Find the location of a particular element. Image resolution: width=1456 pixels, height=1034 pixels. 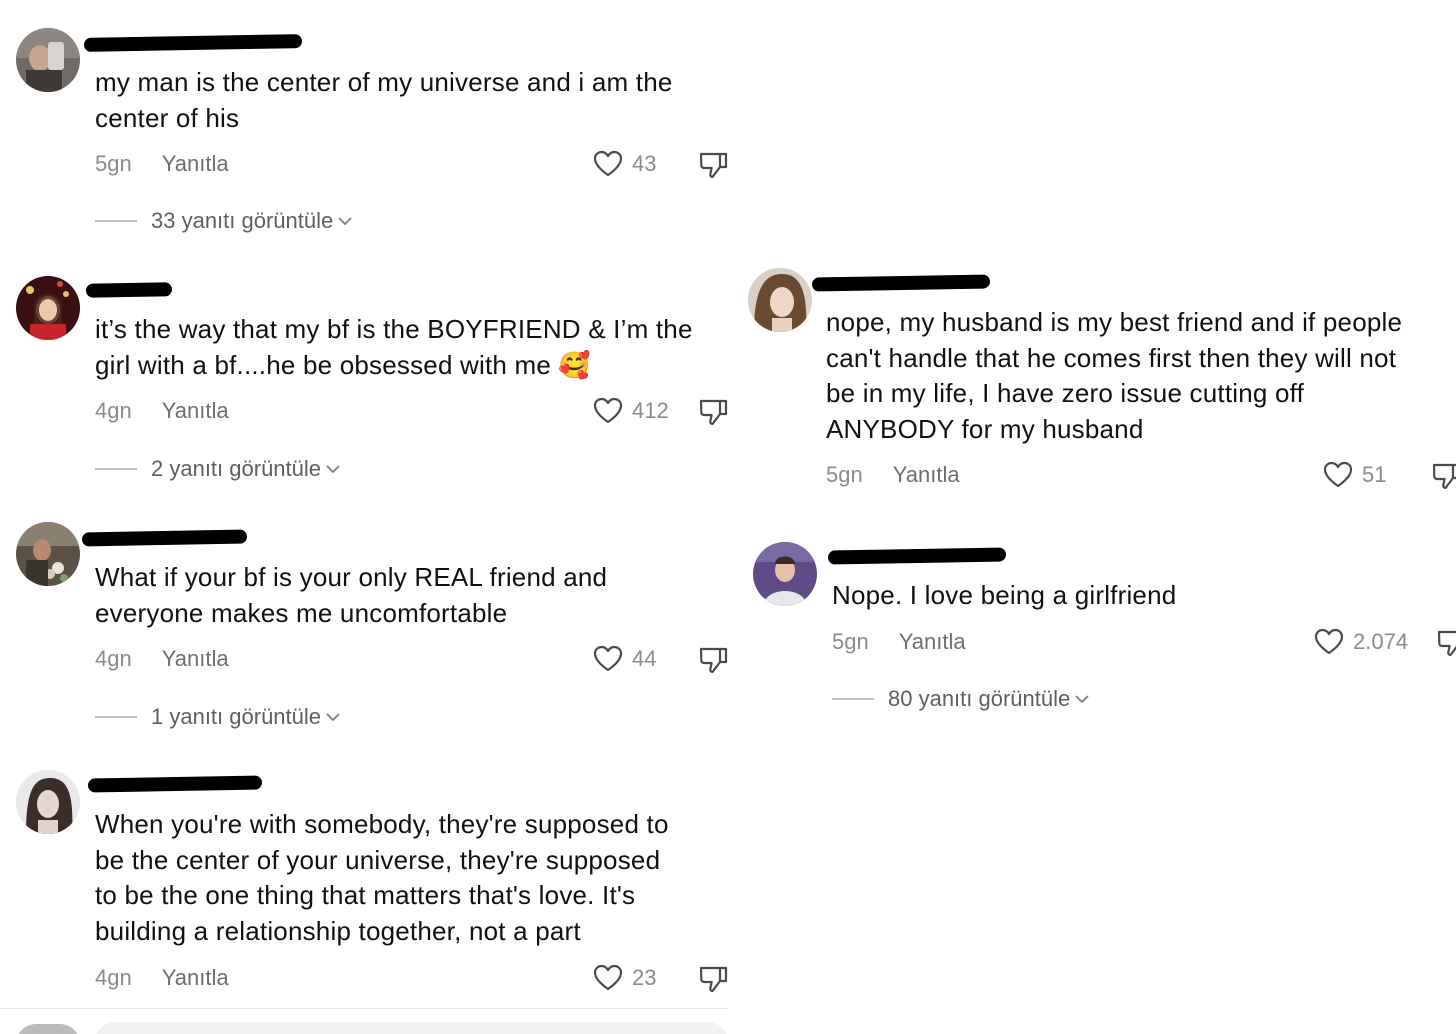

like-count: 412 is located at coordinates (650, 410).